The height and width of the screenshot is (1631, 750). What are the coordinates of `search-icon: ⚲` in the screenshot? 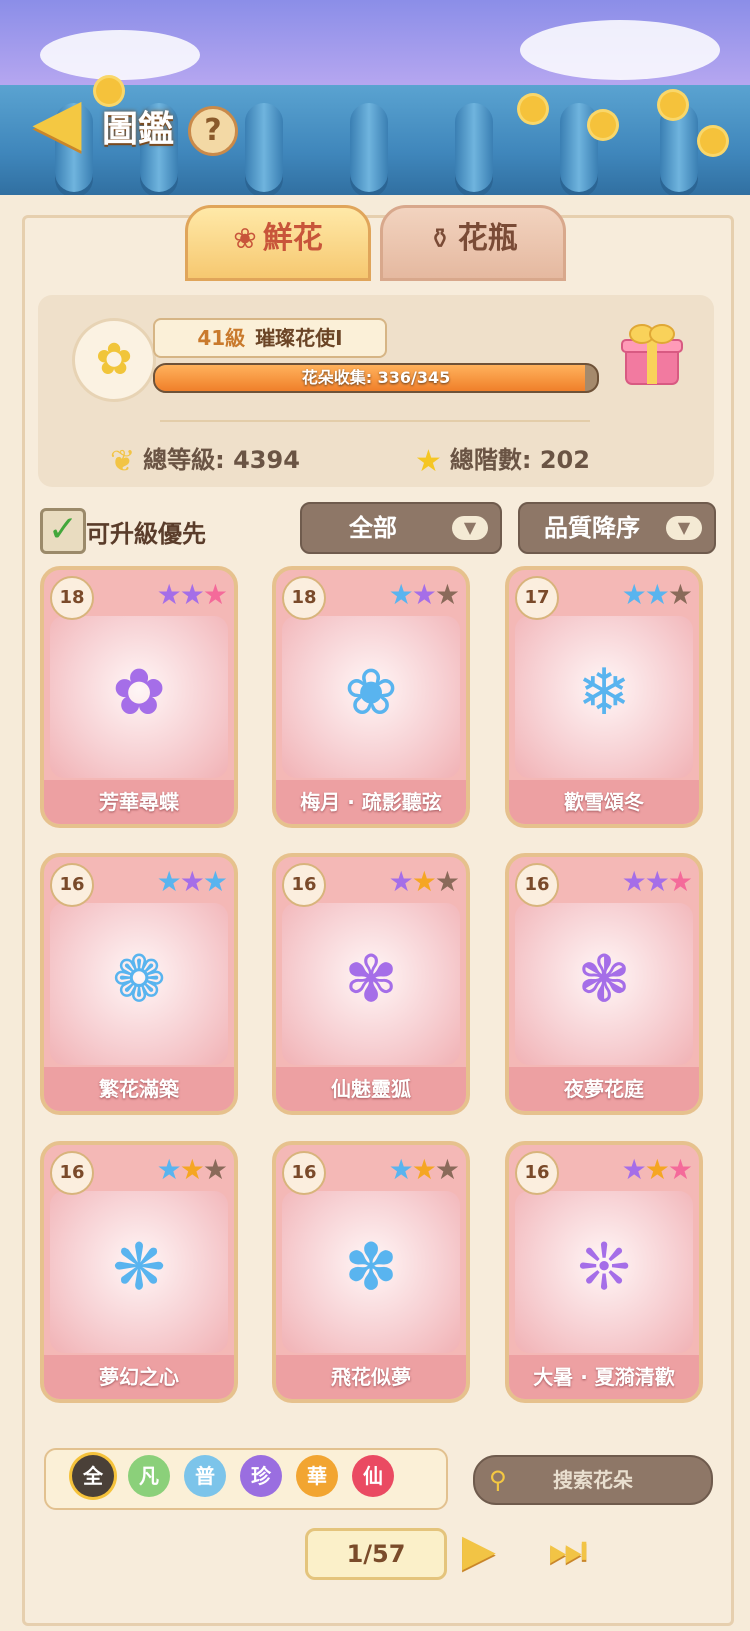 It's located at (498, 1480).